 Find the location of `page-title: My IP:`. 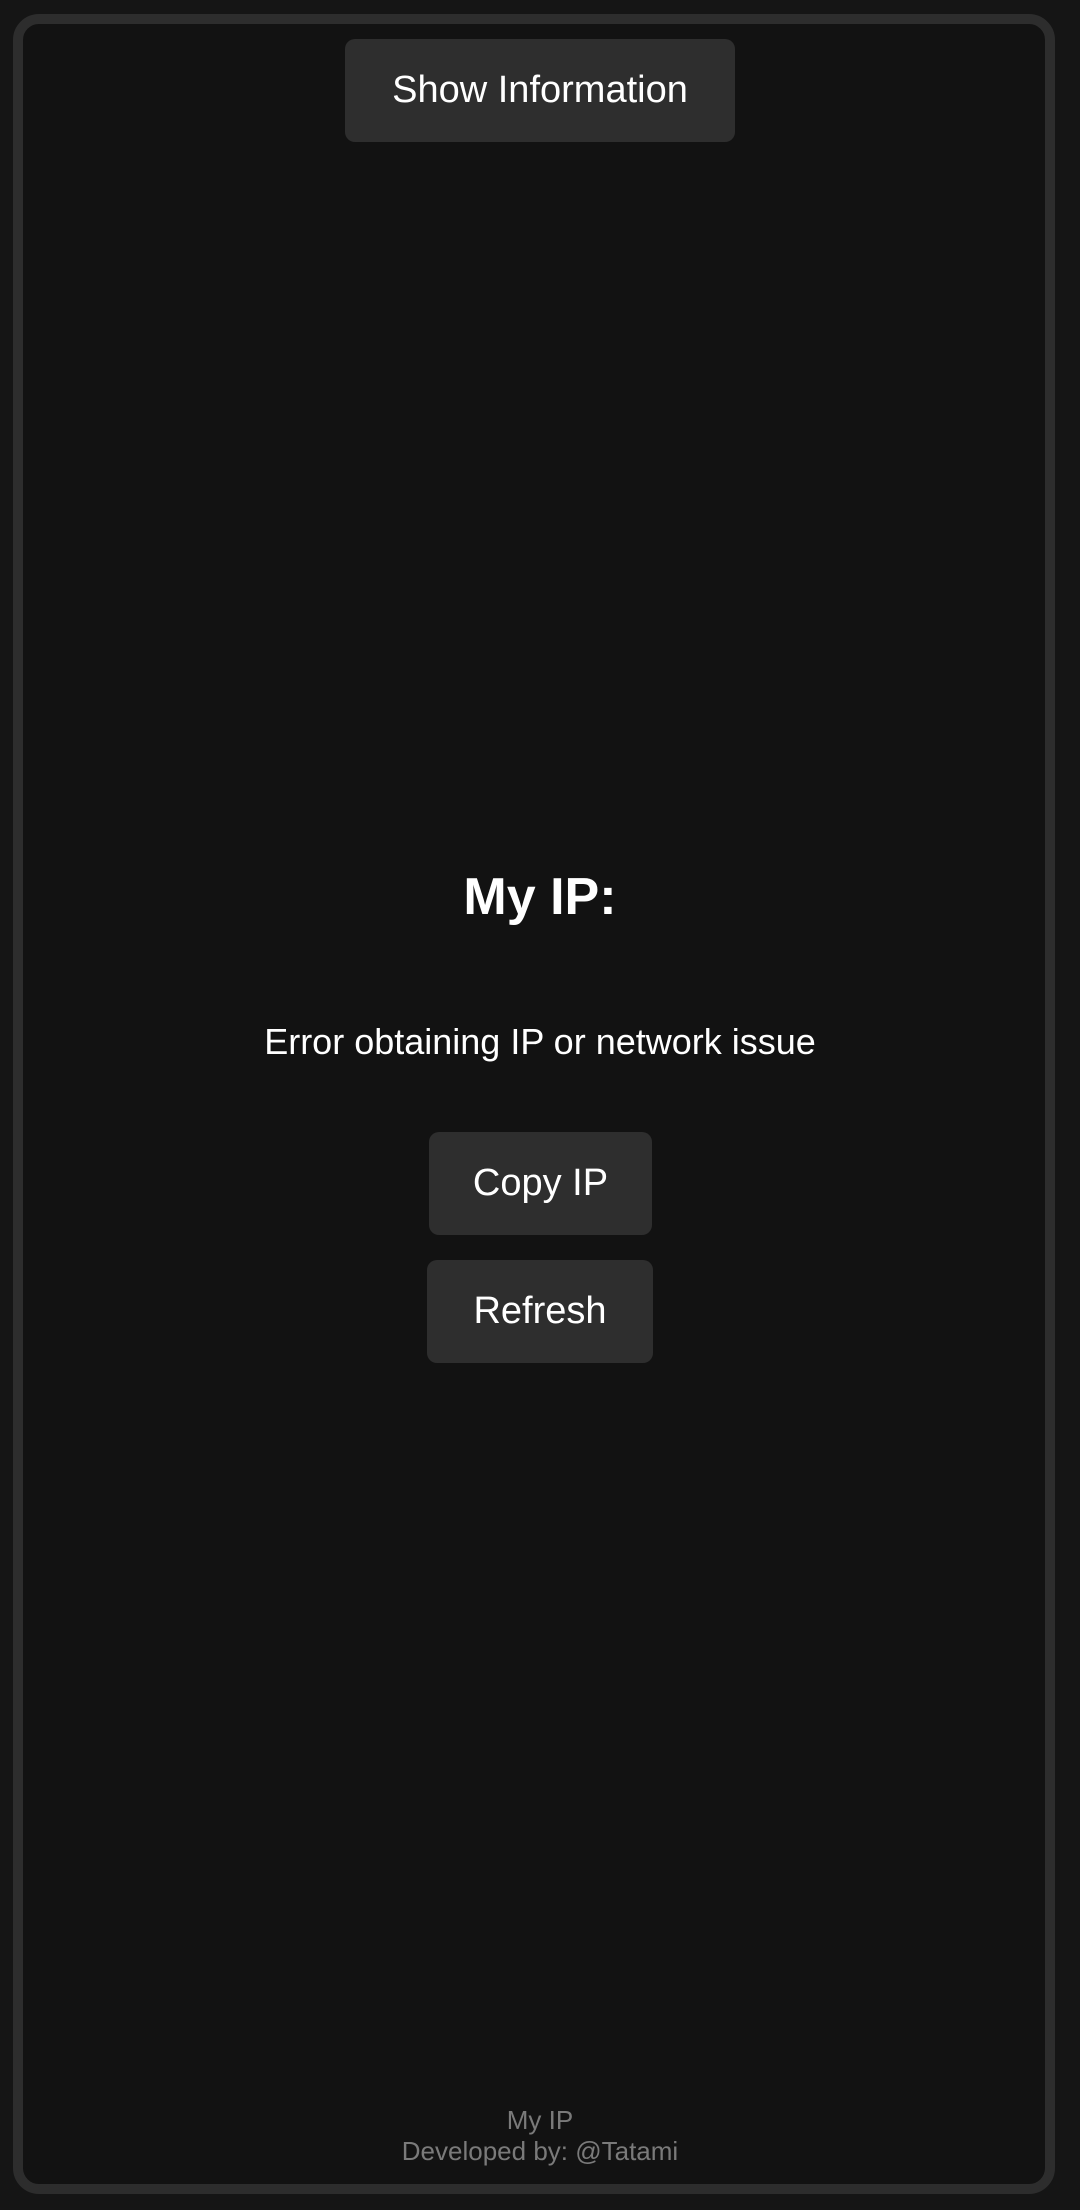

page-title: My IP: is located at coordinates (540, 897).